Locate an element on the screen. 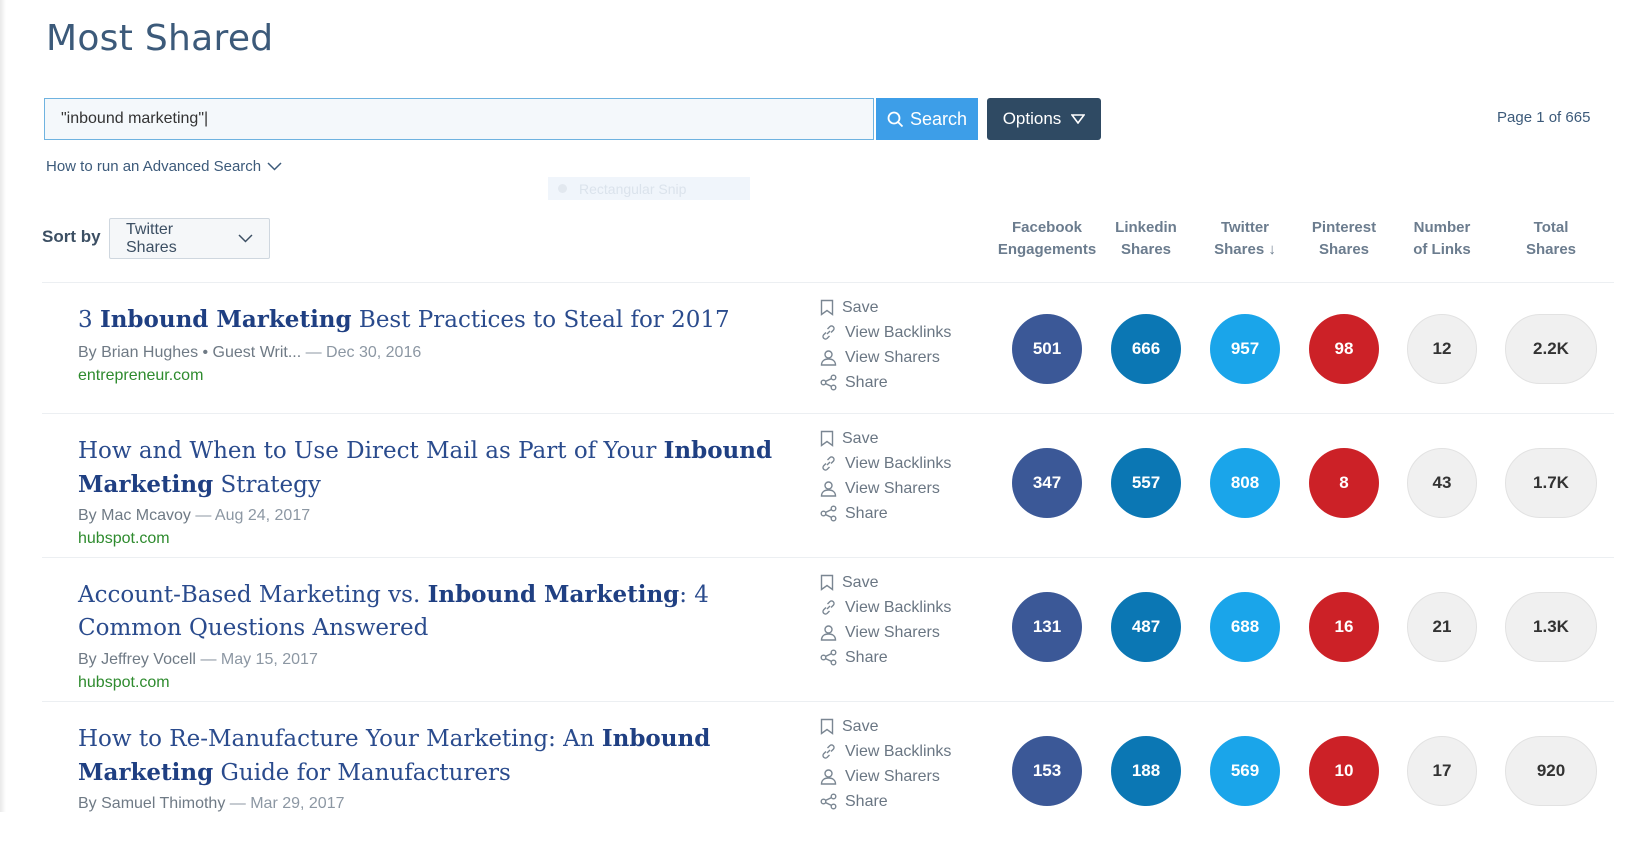  column-header-twitter: Twitter Shares ↓ is located at coordinates (1245, 239).